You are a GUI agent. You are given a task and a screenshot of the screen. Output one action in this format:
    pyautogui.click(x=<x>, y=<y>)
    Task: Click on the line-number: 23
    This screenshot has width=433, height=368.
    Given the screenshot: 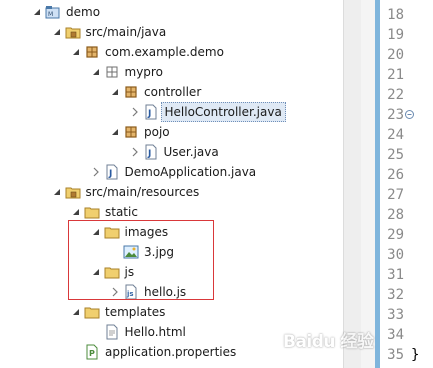 What is the action you would take?
    pyautogui.click(x=395, y=115)
    